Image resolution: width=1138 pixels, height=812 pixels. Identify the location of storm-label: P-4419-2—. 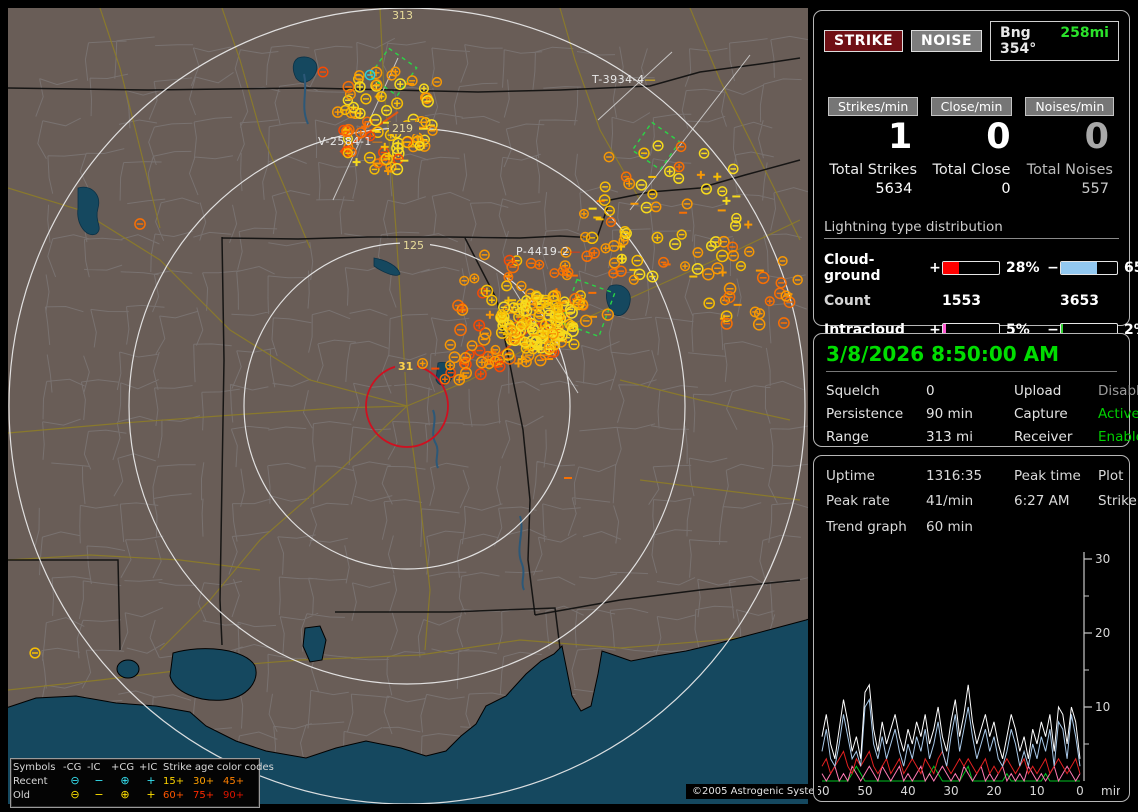
(548, 251).